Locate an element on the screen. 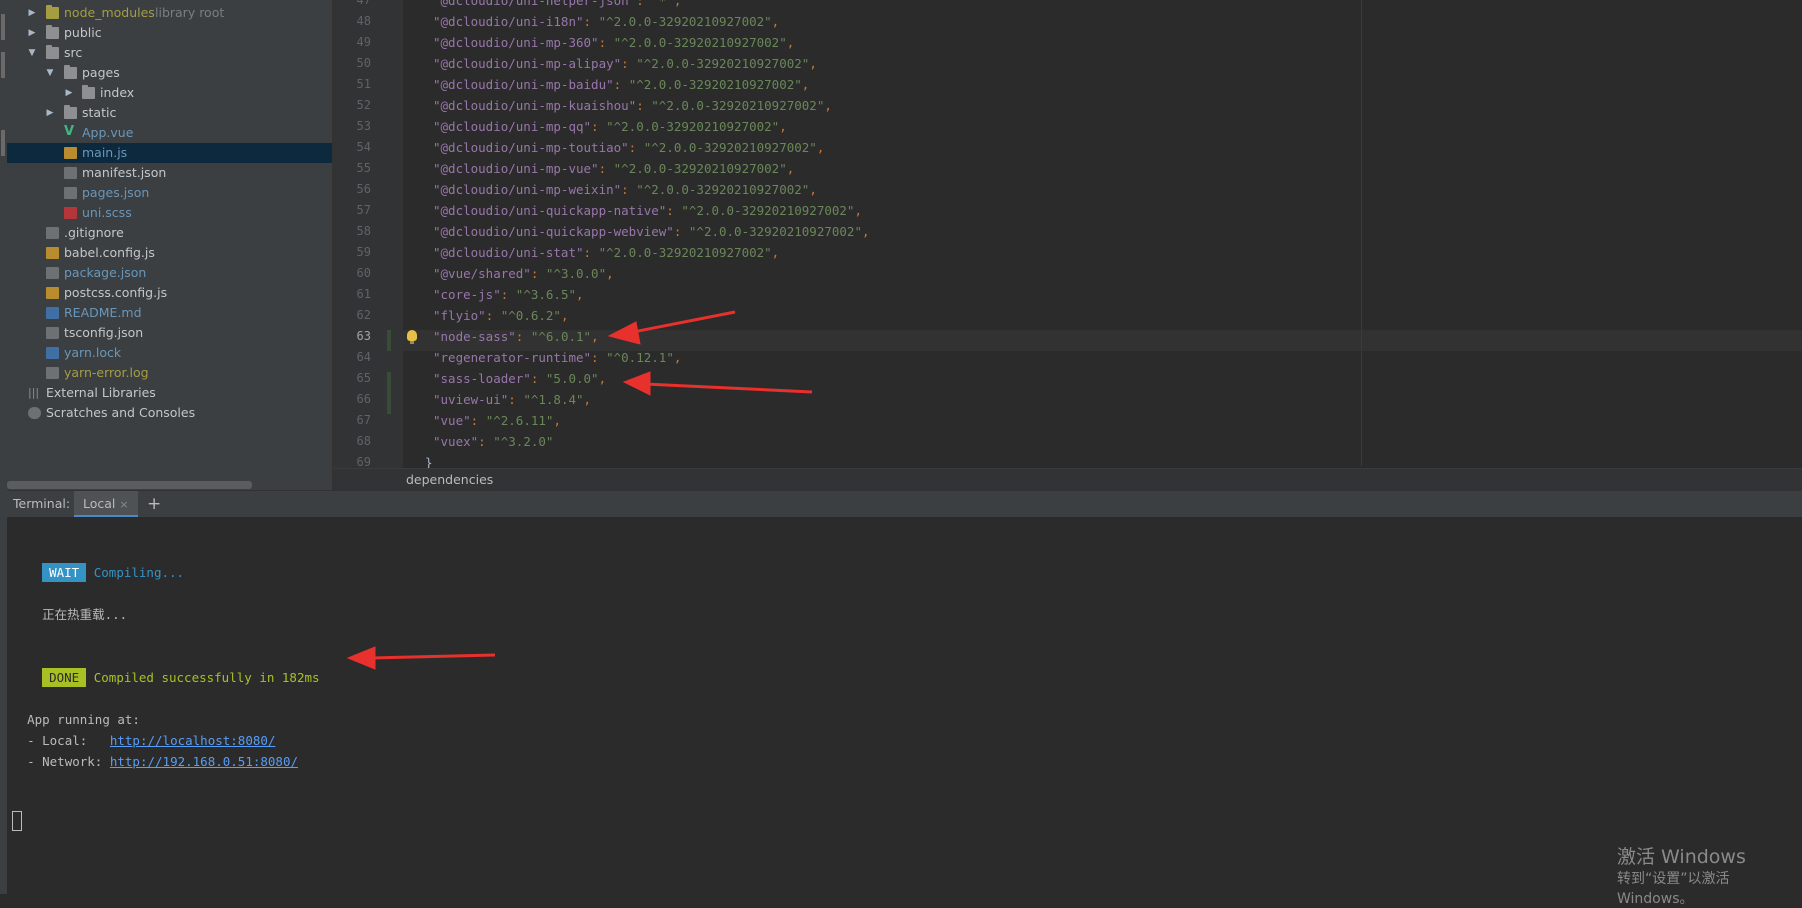  tree-item-pages: ▼ pages is located at coordinates (169, 73).